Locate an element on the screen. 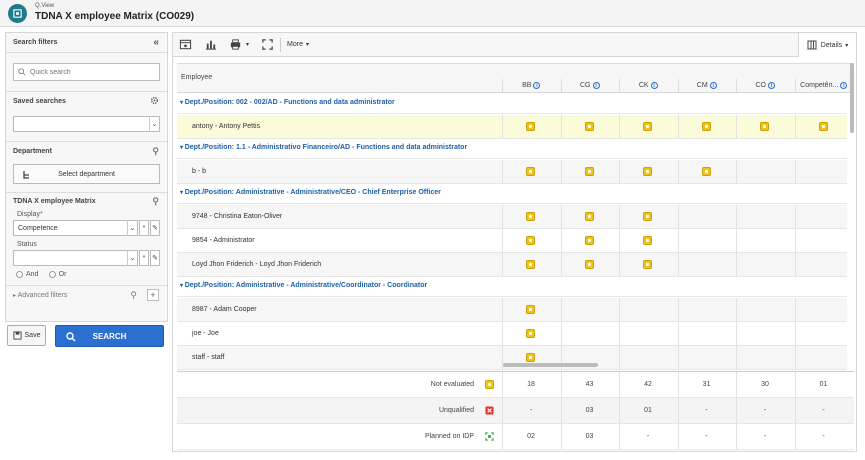 The width and height of the screenshot is (865, 460). display-select: Competence ⌄ is located at coordinates (75, 228).